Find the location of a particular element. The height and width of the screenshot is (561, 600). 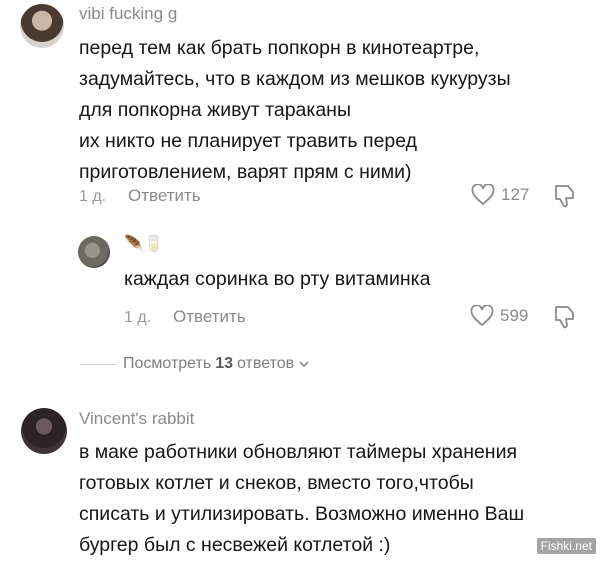

like-button: 599 is located at coordinates (499, 316).